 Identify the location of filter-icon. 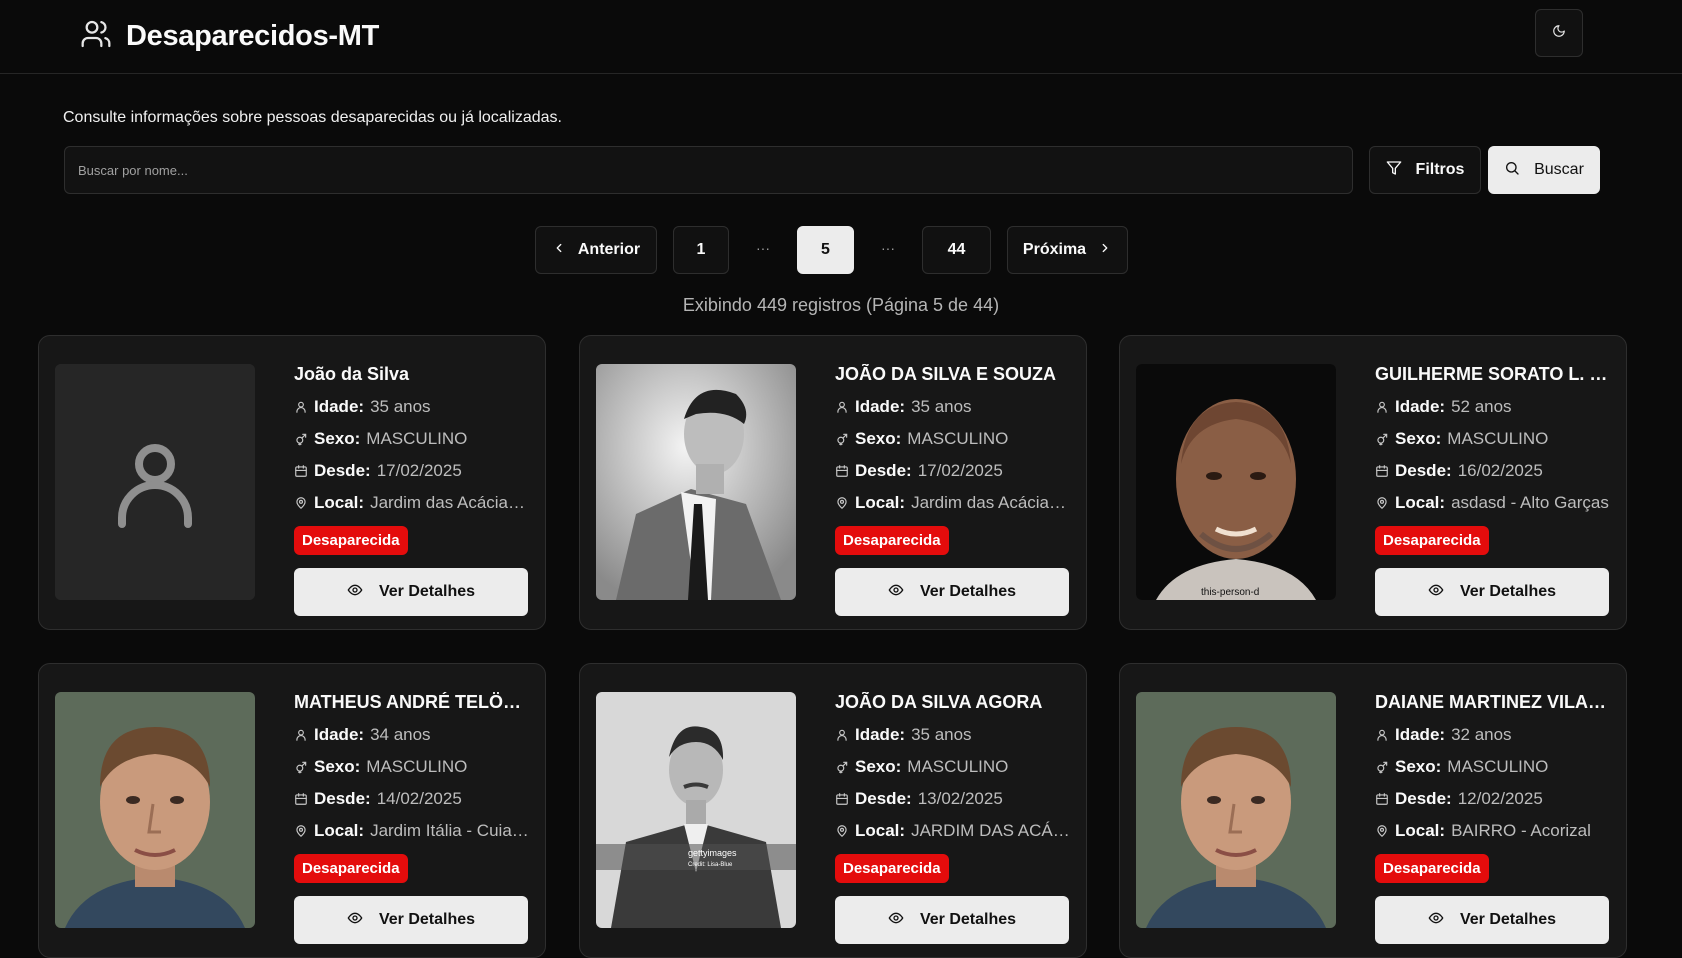
(1394, 170).